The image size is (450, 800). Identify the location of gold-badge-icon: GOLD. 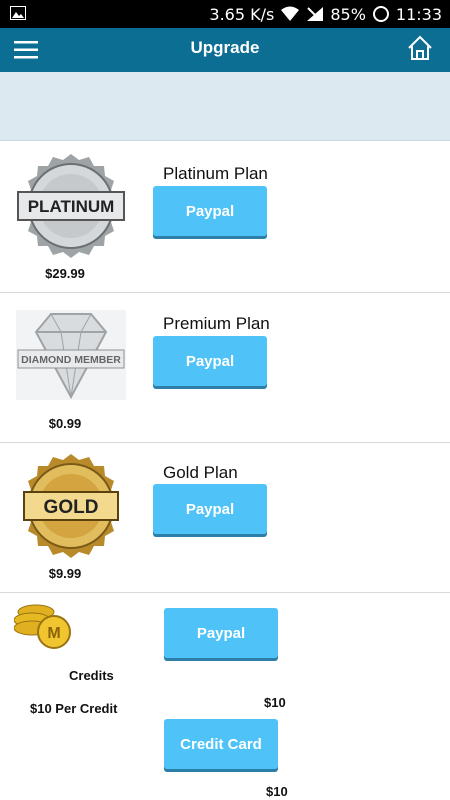
(71, 506).